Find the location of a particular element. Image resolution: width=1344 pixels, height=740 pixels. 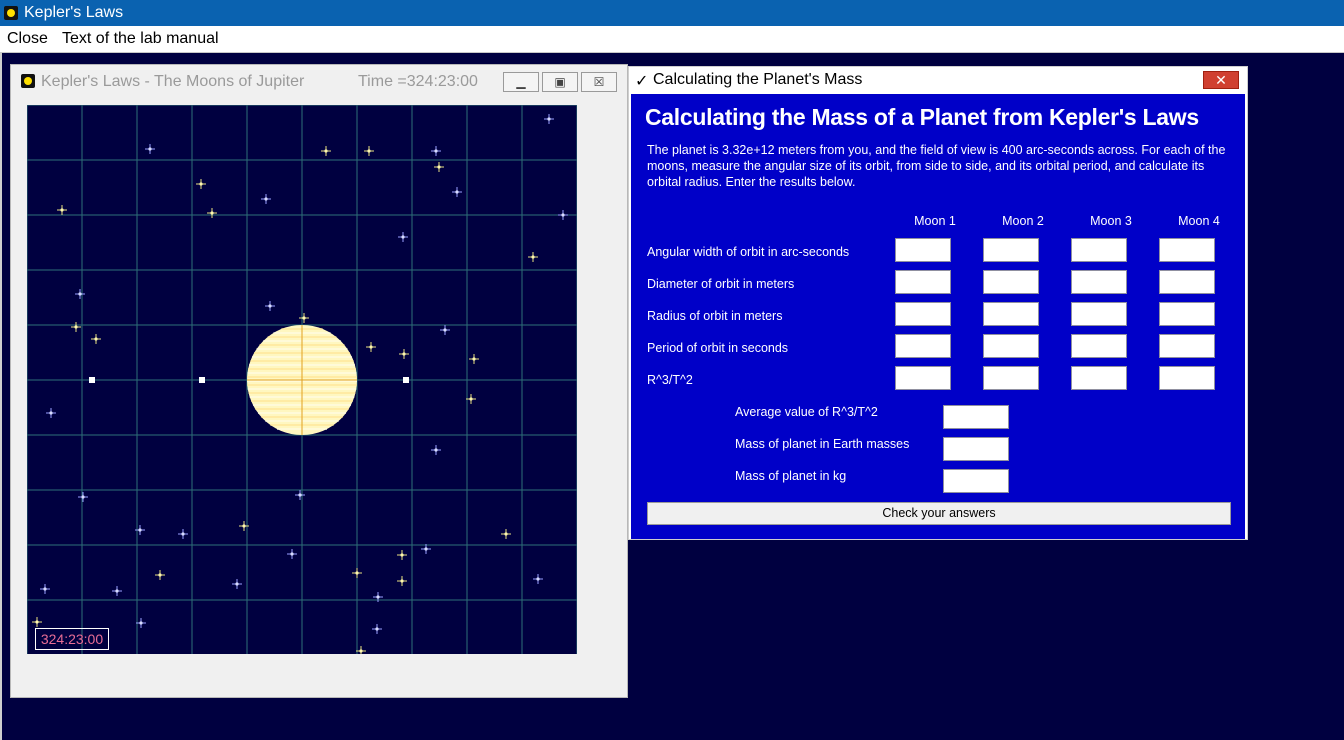

jupiter-planet is located at coordinates (302, 380).